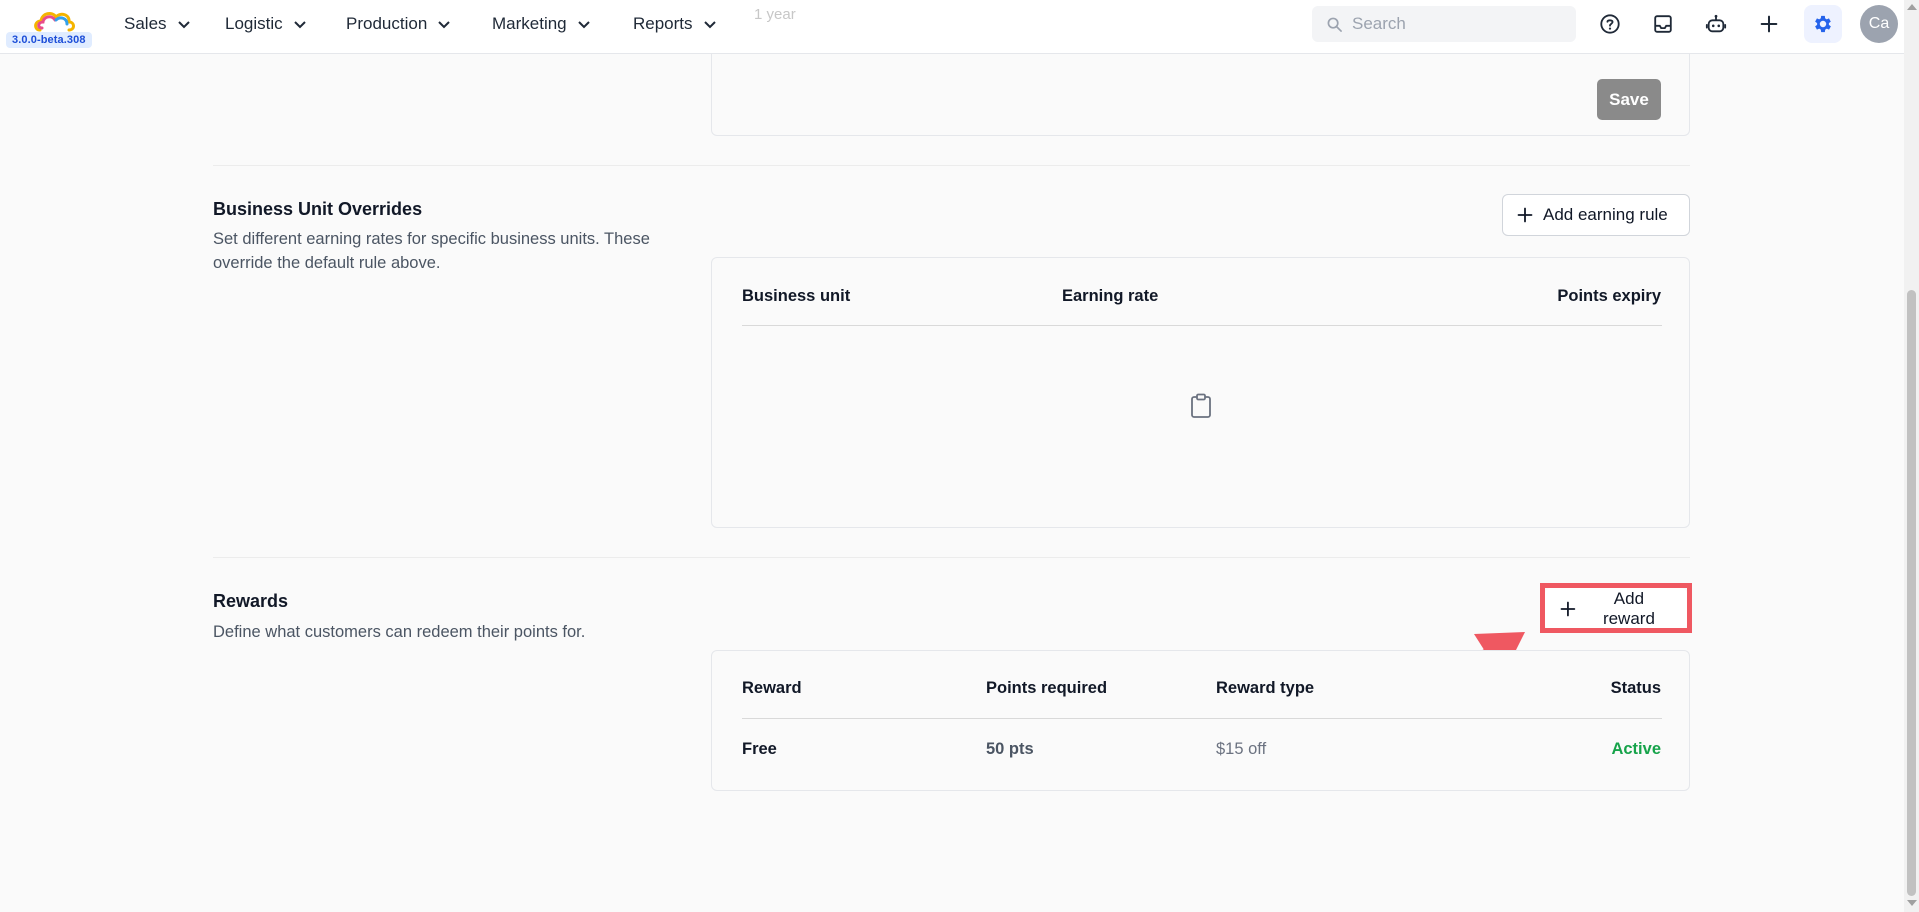  I want to click on help-icon, so click(1610, 24).